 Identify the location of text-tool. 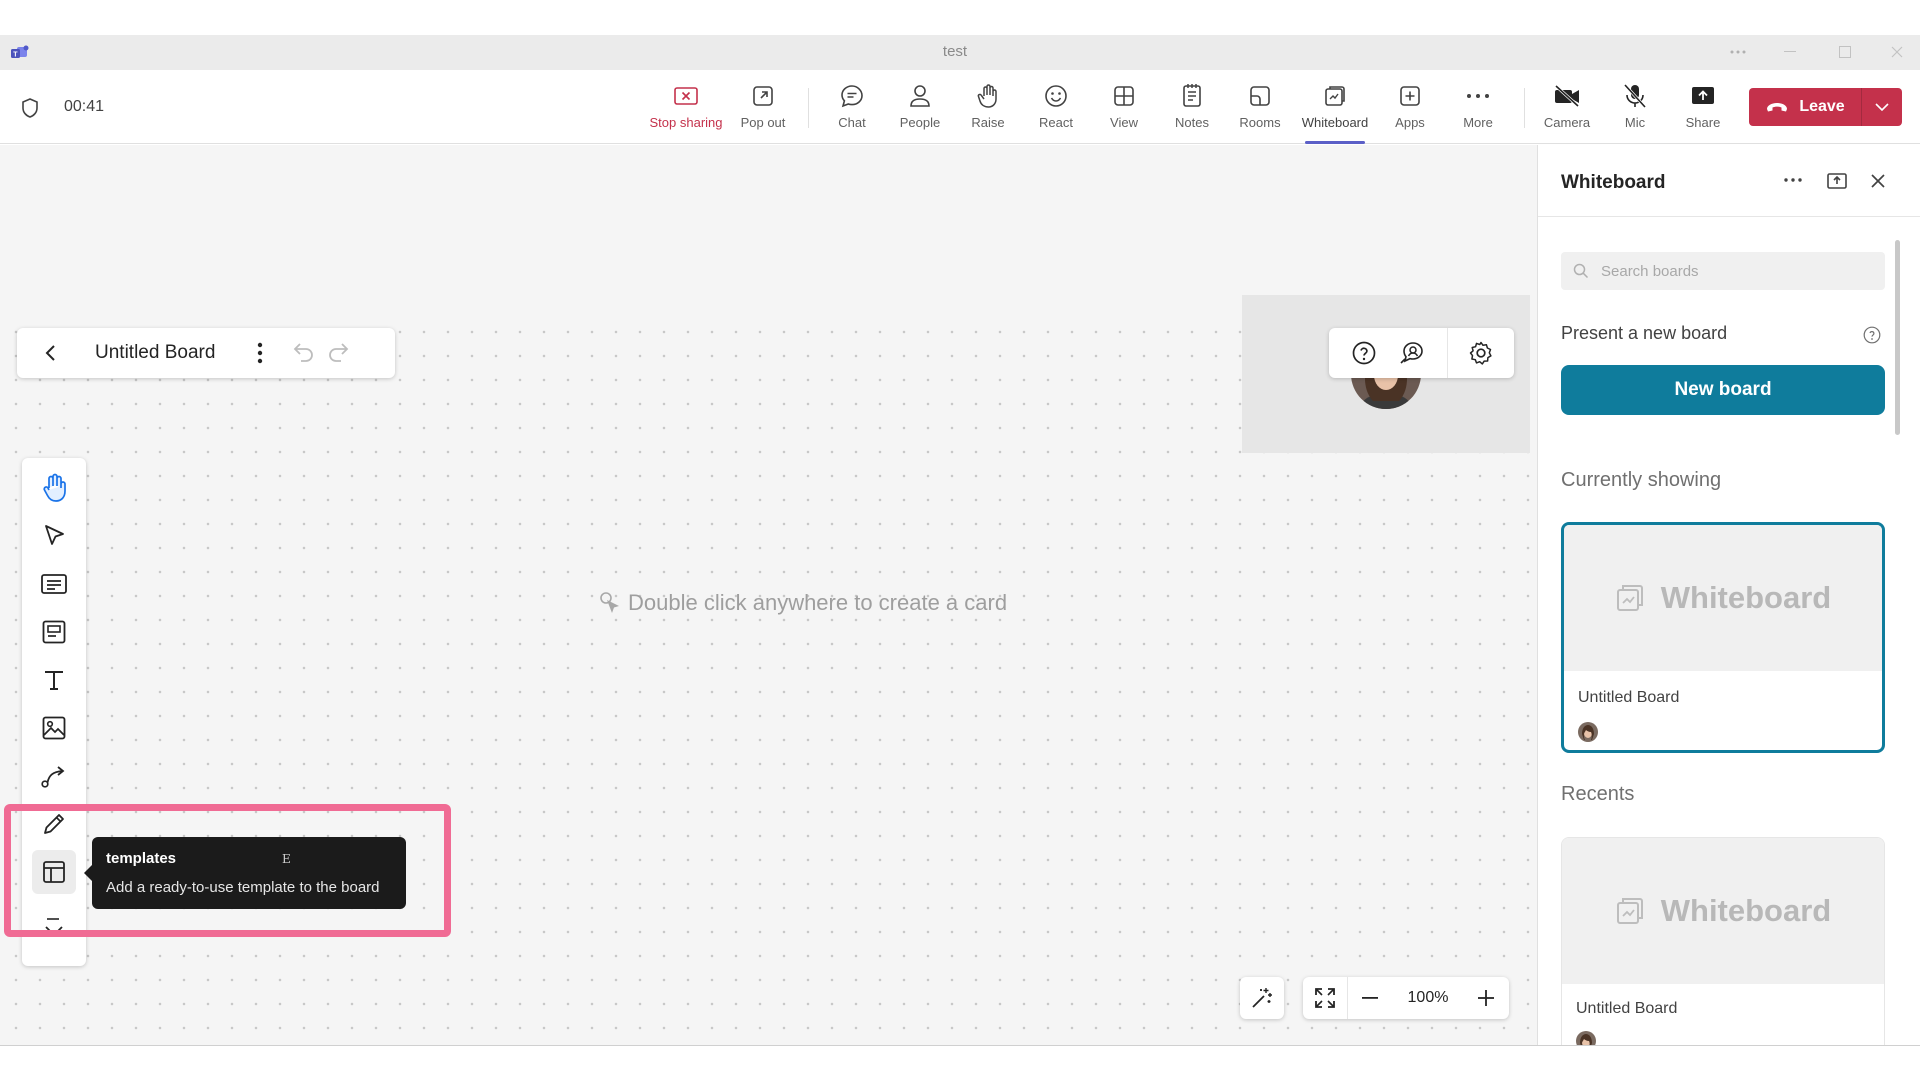
(54, 680).